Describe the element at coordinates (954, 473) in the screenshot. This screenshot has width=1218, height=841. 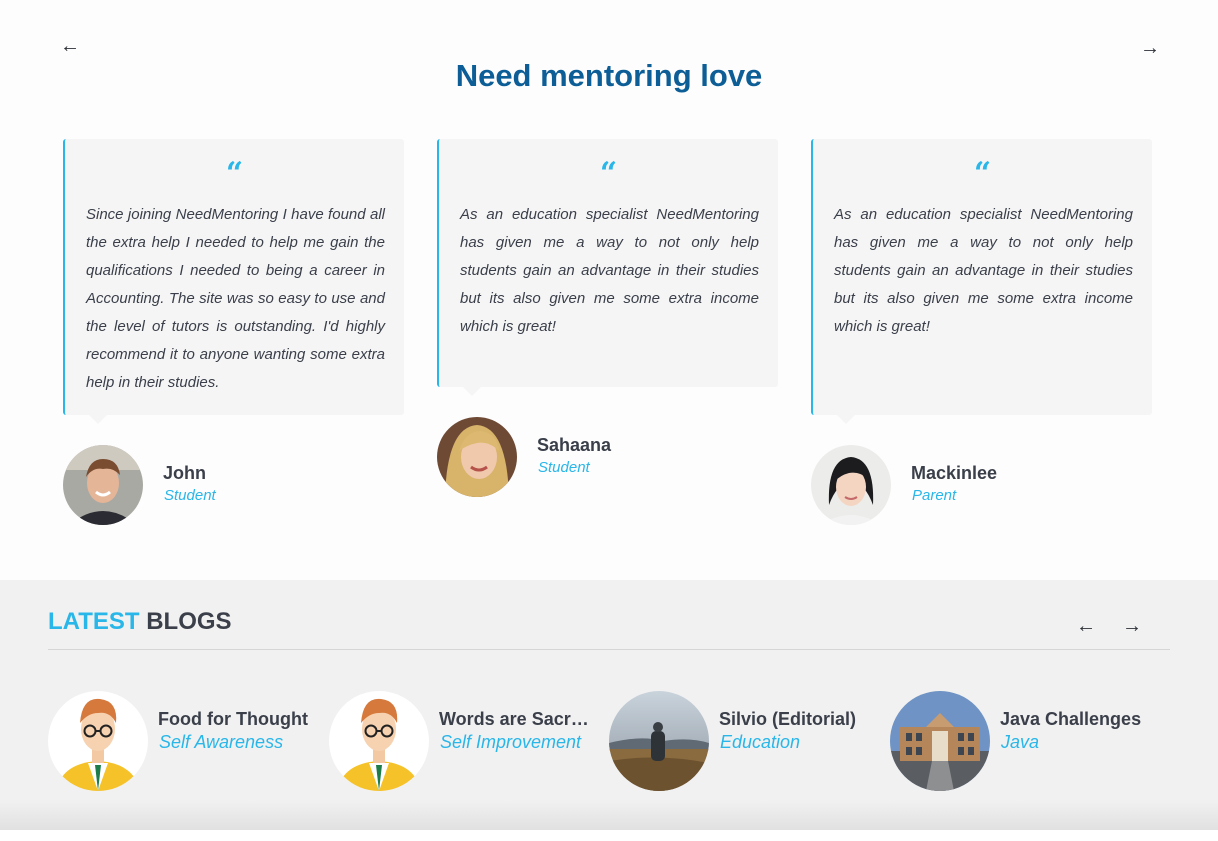
I see `person-name: Mackinlee` at that location.